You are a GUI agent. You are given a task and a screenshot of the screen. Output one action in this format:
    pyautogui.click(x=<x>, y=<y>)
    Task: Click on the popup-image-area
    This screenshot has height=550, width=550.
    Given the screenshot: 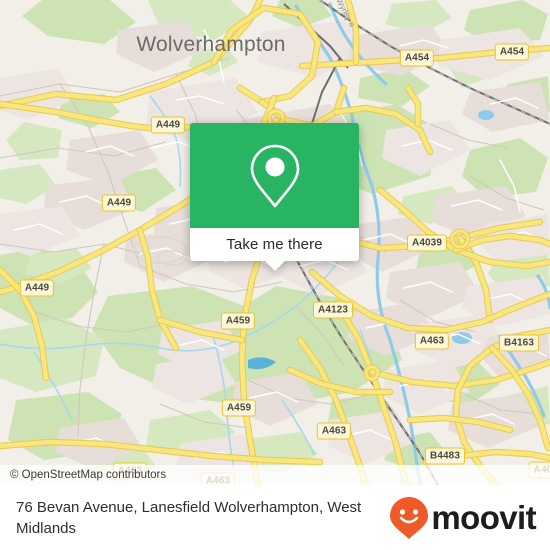 What is the action you would take?
    pyautogui.click(x=274, y=175)
    